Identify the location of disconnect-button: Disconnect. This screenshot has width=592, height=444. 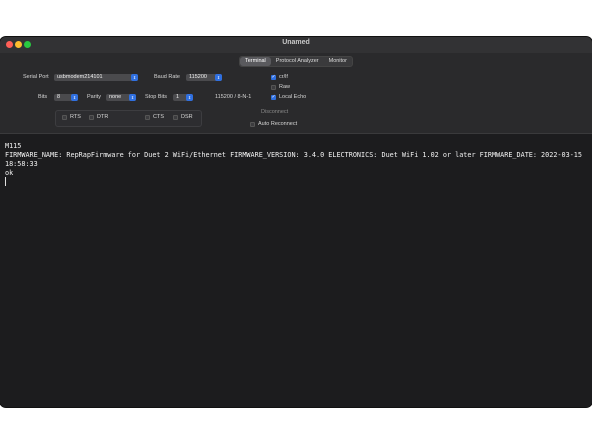
(274, 112).